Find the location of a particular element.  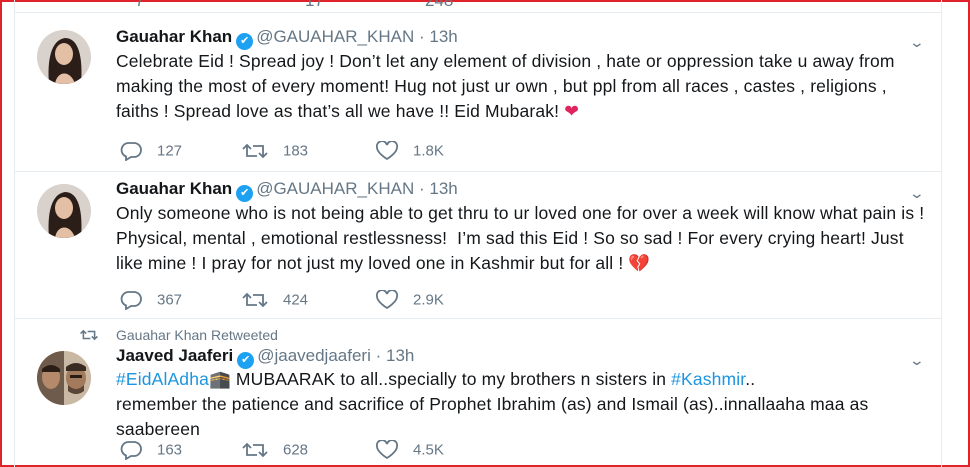

like-count: 2.9K is located at coordinates (428, 300).